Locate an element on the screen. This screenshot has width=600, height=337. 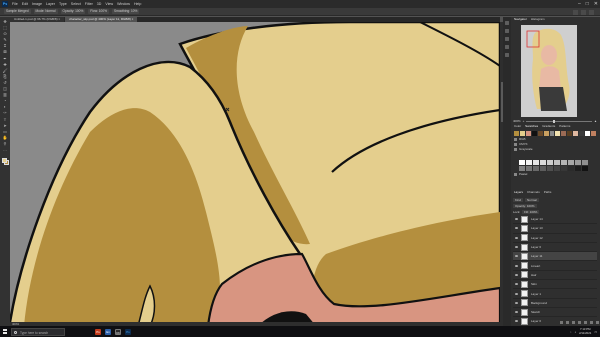
zoom-slider is located at coordinates (559, 121).